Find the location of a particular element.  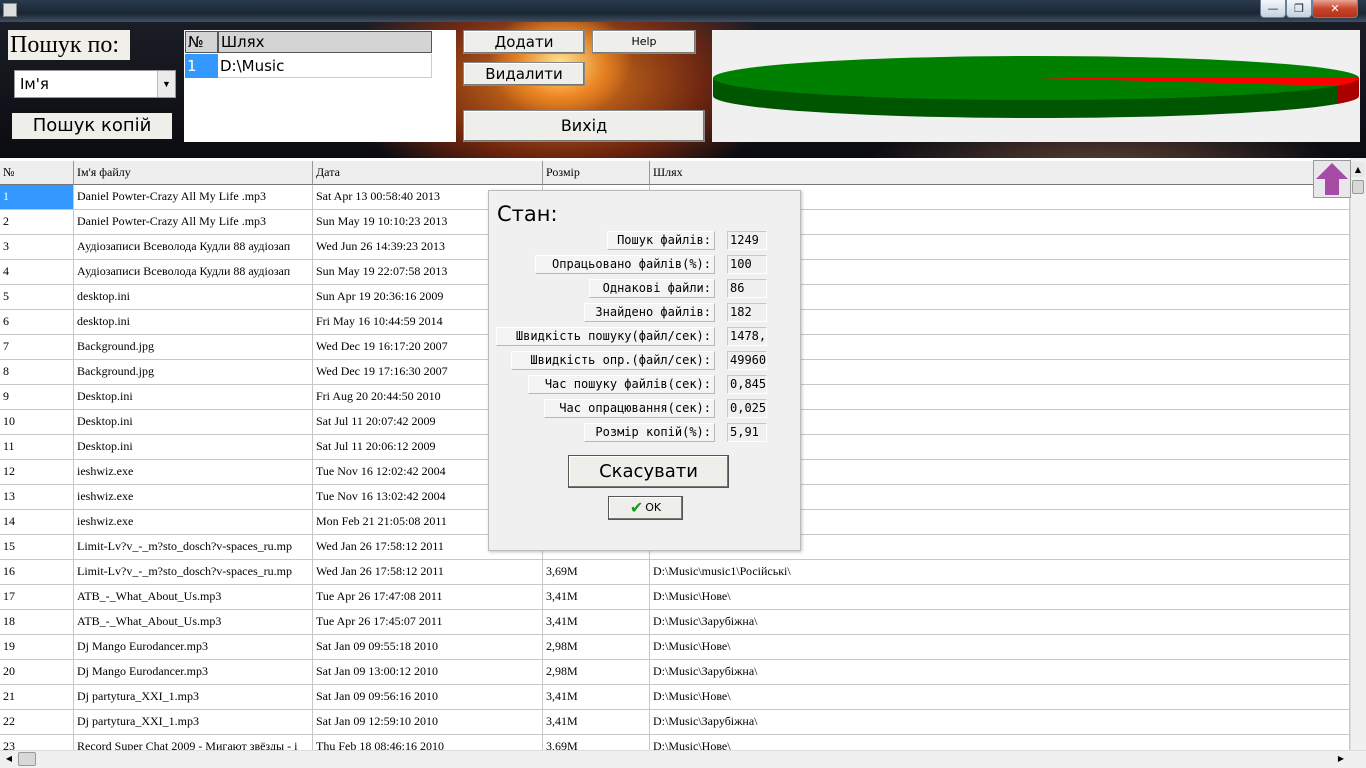

minimize-button: — is located at coordinates (1273, 9).